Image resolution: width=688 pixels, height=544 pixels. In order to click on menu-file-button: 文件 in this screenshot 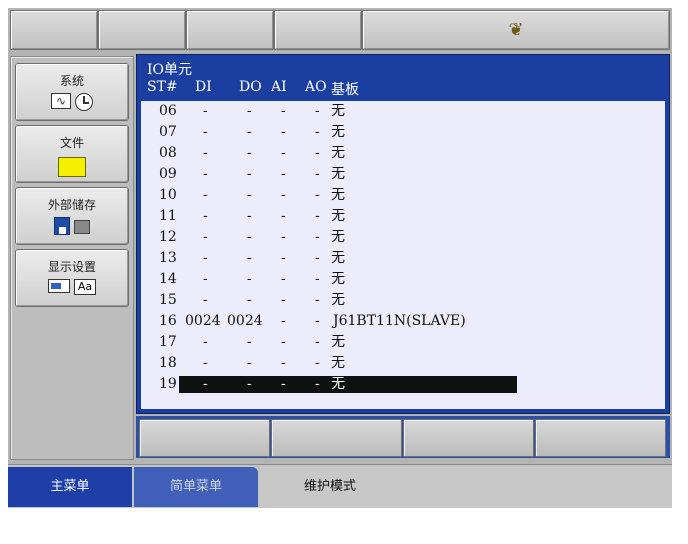, I will do `click(72, 154)`.